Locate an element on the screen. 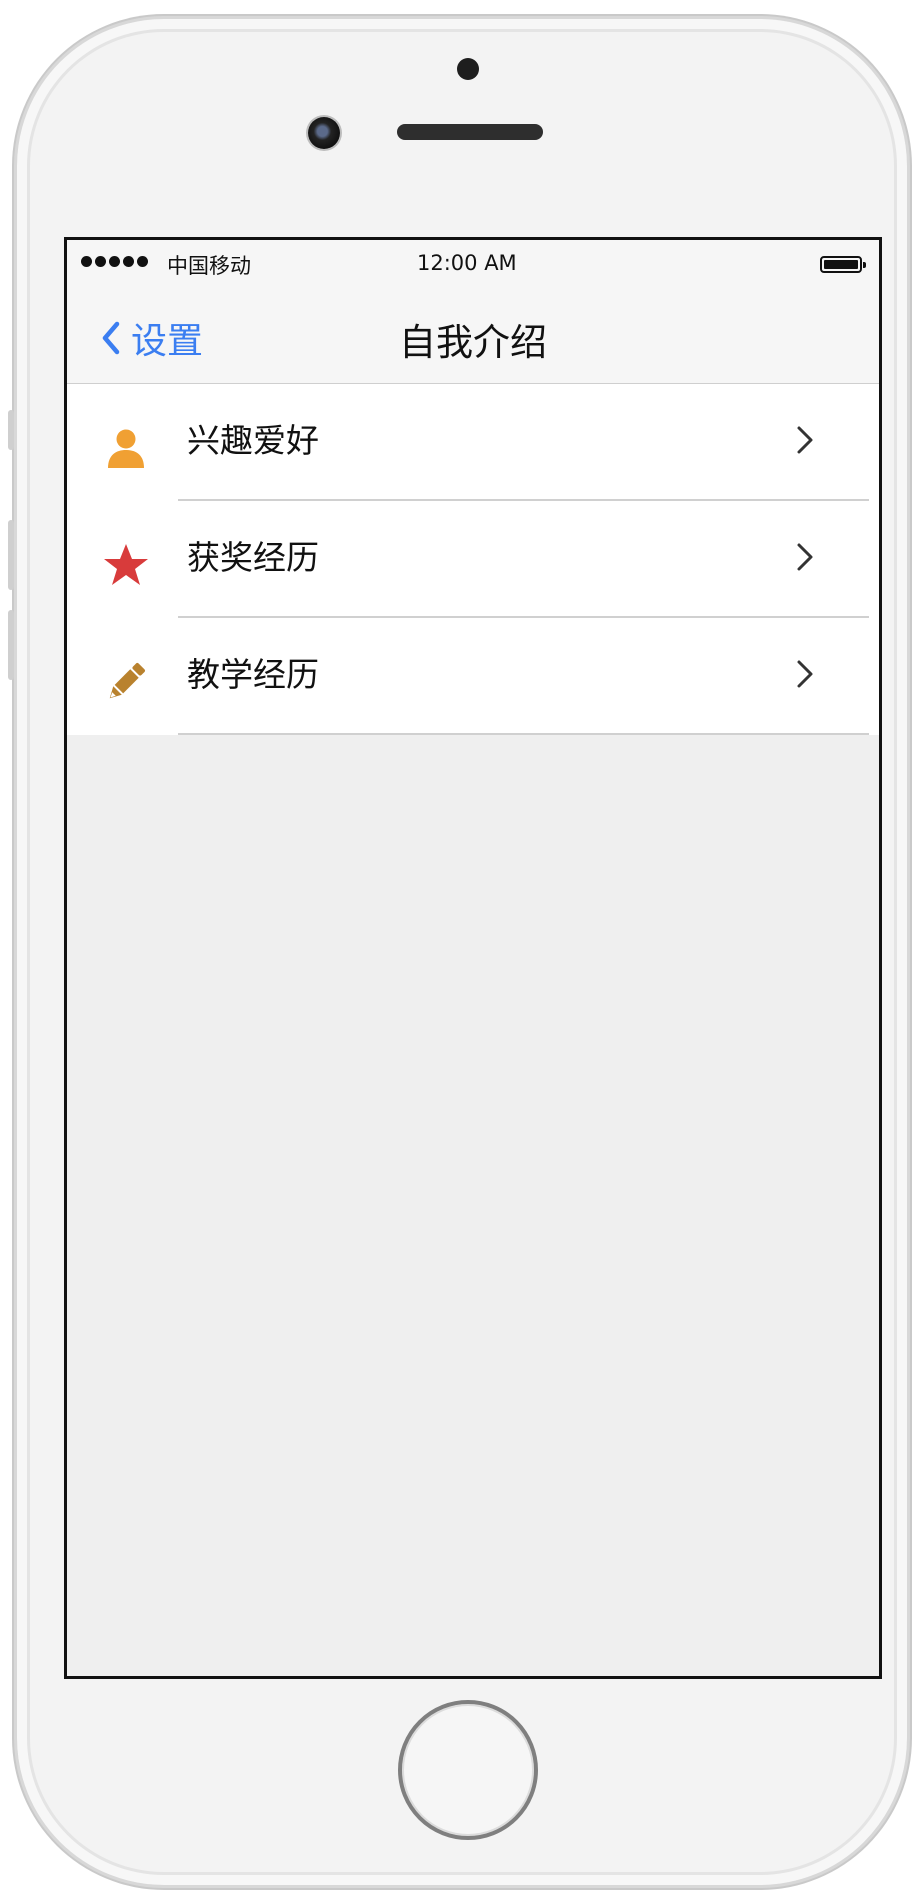  proximity-sensor is located at coordinates (468, 69).